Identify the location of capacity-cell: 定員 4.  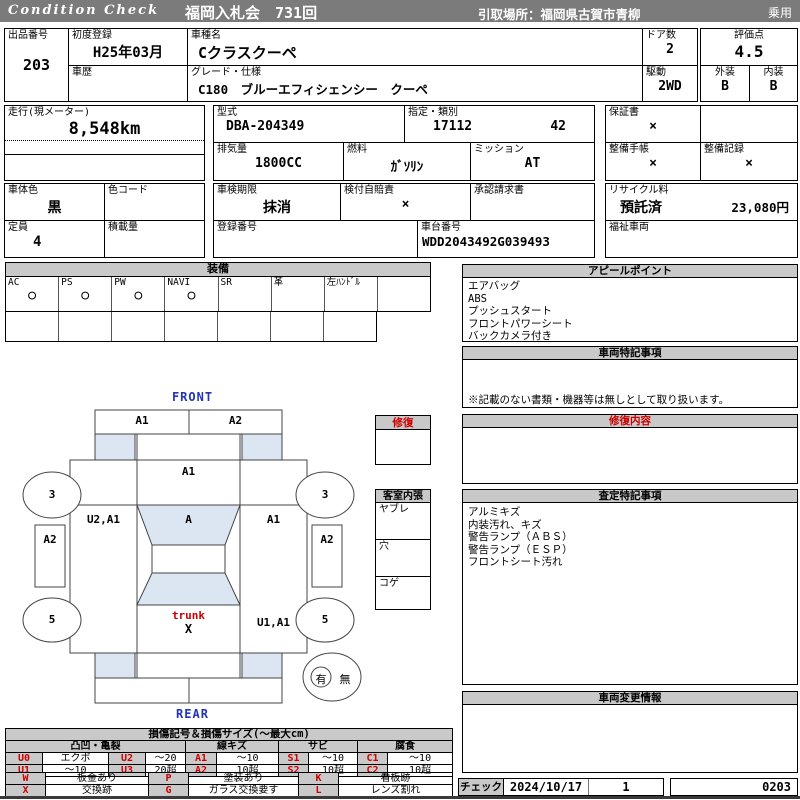
(54, 239).